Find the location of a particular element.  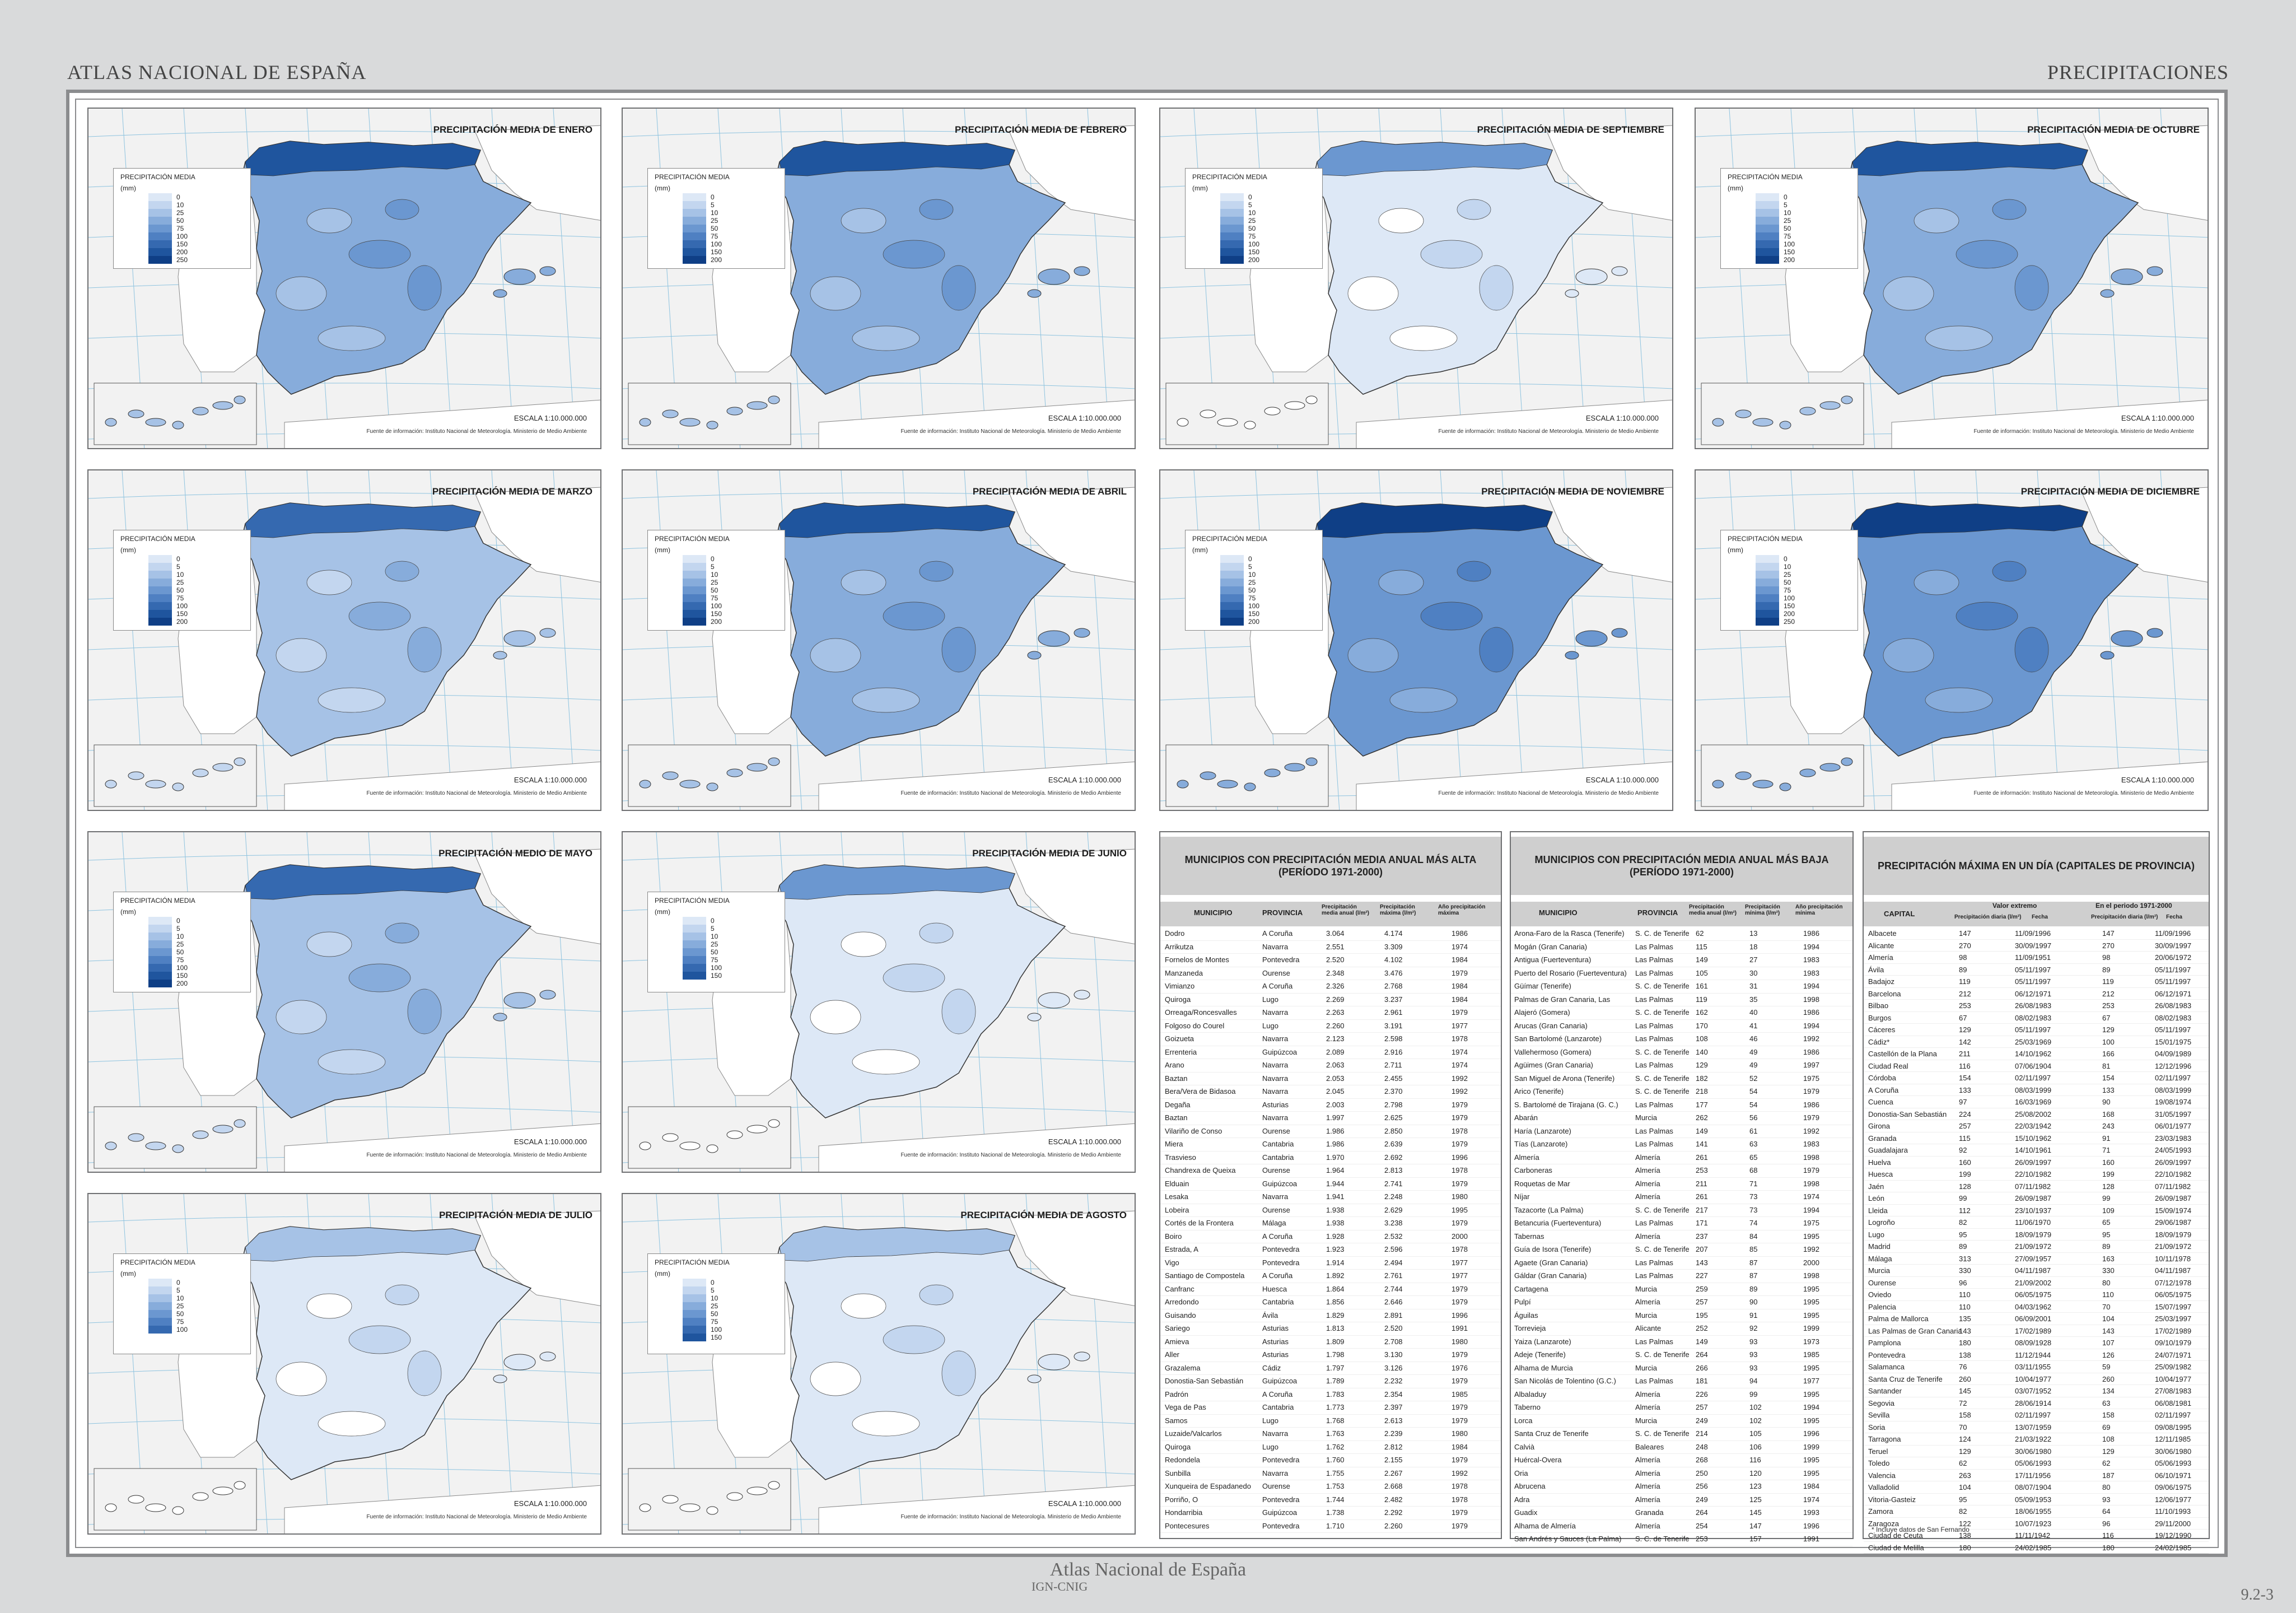

table-cell: Badajoz is located at coordinates (1881, 981).